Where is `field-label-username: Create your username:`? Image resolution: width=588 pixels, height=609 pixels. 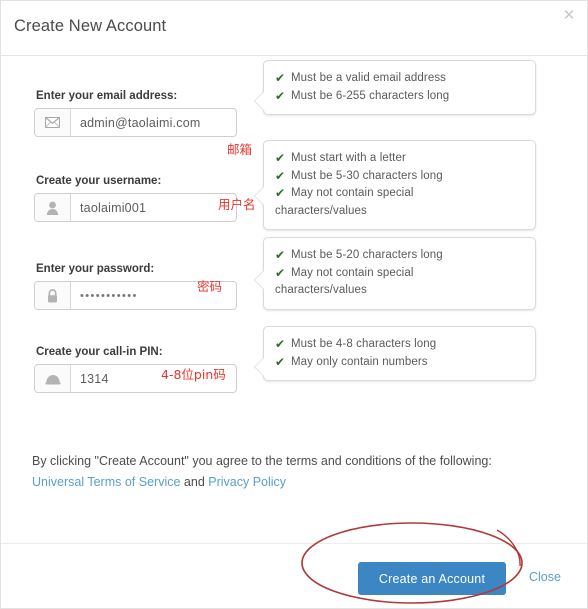
field-label-username: Create your username: is located at coordinates (99, 181).